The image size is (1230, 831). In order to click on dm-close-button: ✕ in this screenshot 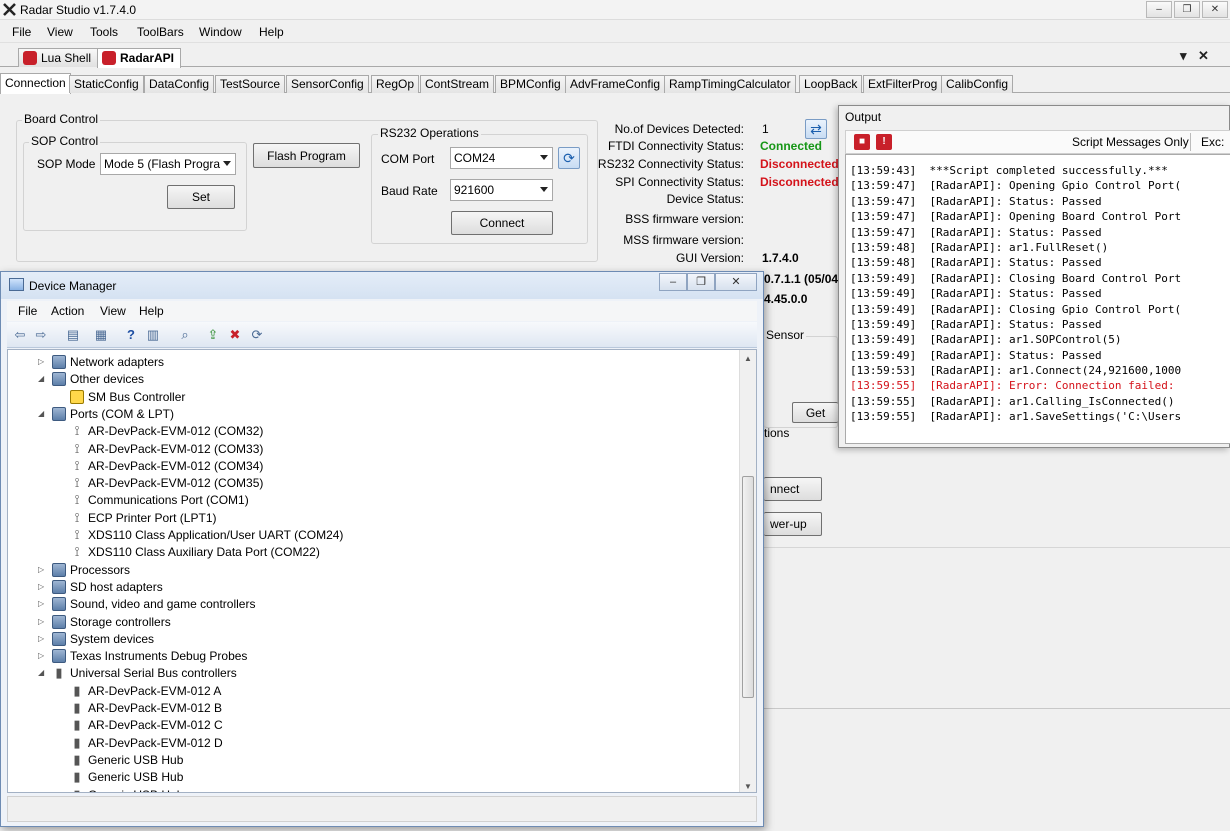, I will do `click(736, 282)`.